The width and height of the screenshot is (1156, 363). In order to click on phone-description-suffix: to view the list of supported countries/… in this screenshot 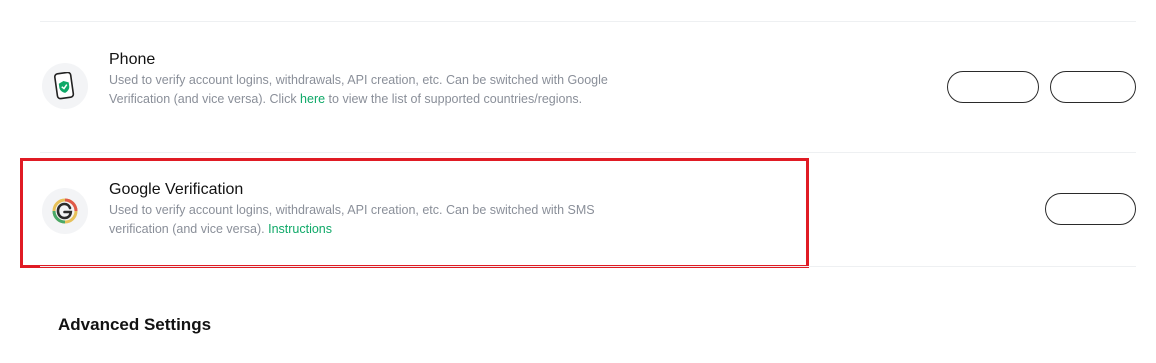, I will do `click(454, 98)`.